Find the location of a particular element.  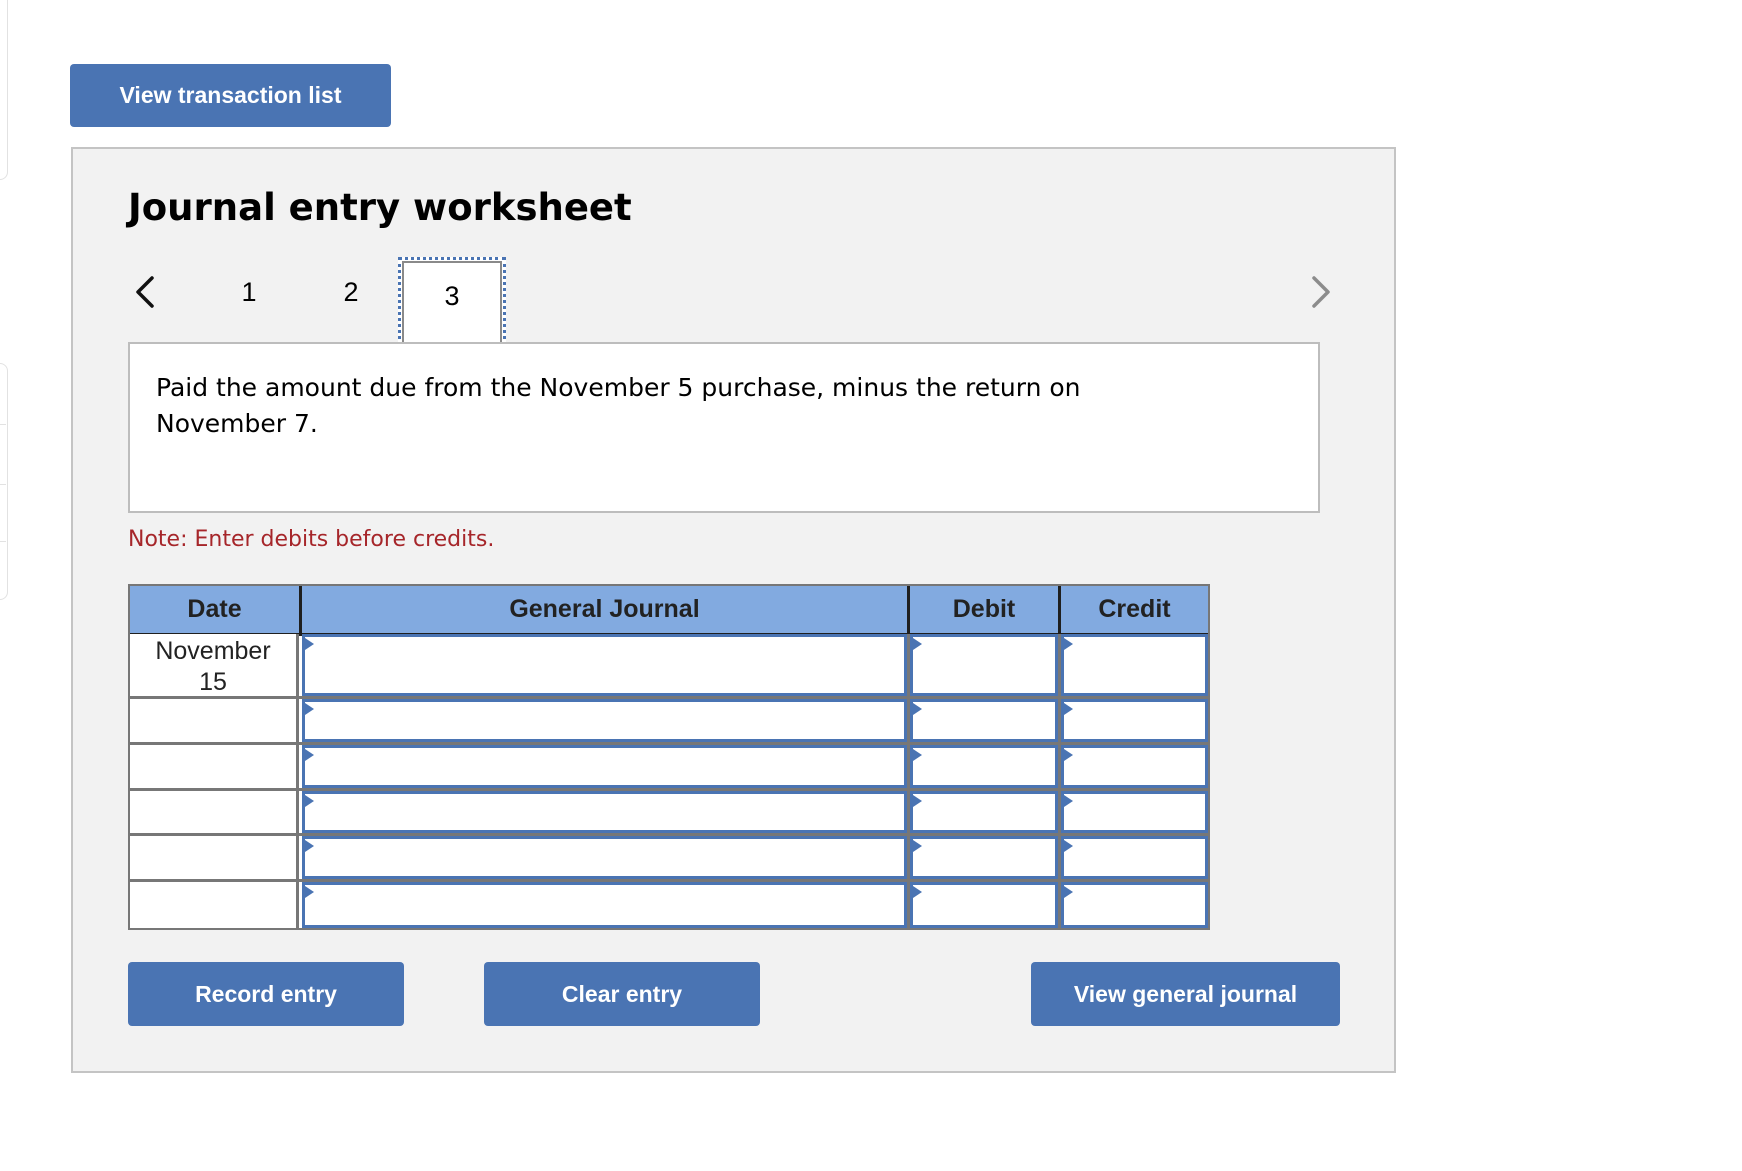

side-panel-edge-list is located at coordinates (4, 481).